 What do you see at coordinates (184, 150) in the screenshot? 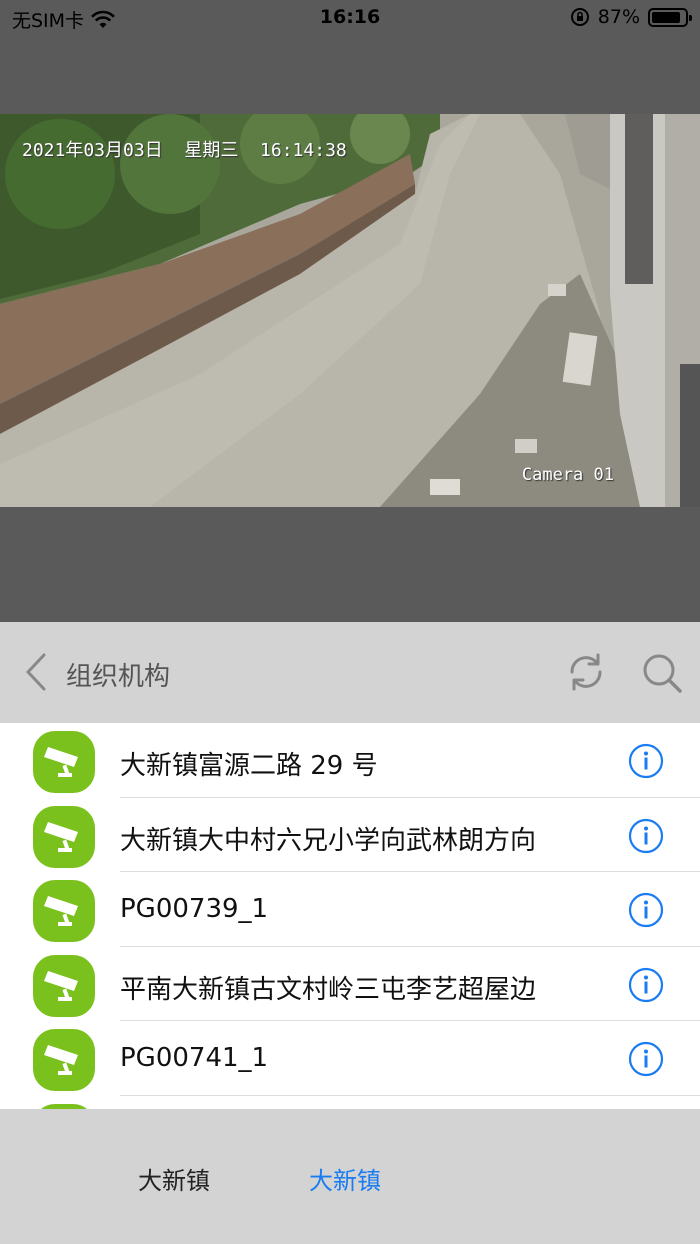
I see `video-osd-datetime: 2021年03月03日 星期三 16:14:38` at bounding box center [184, 150].